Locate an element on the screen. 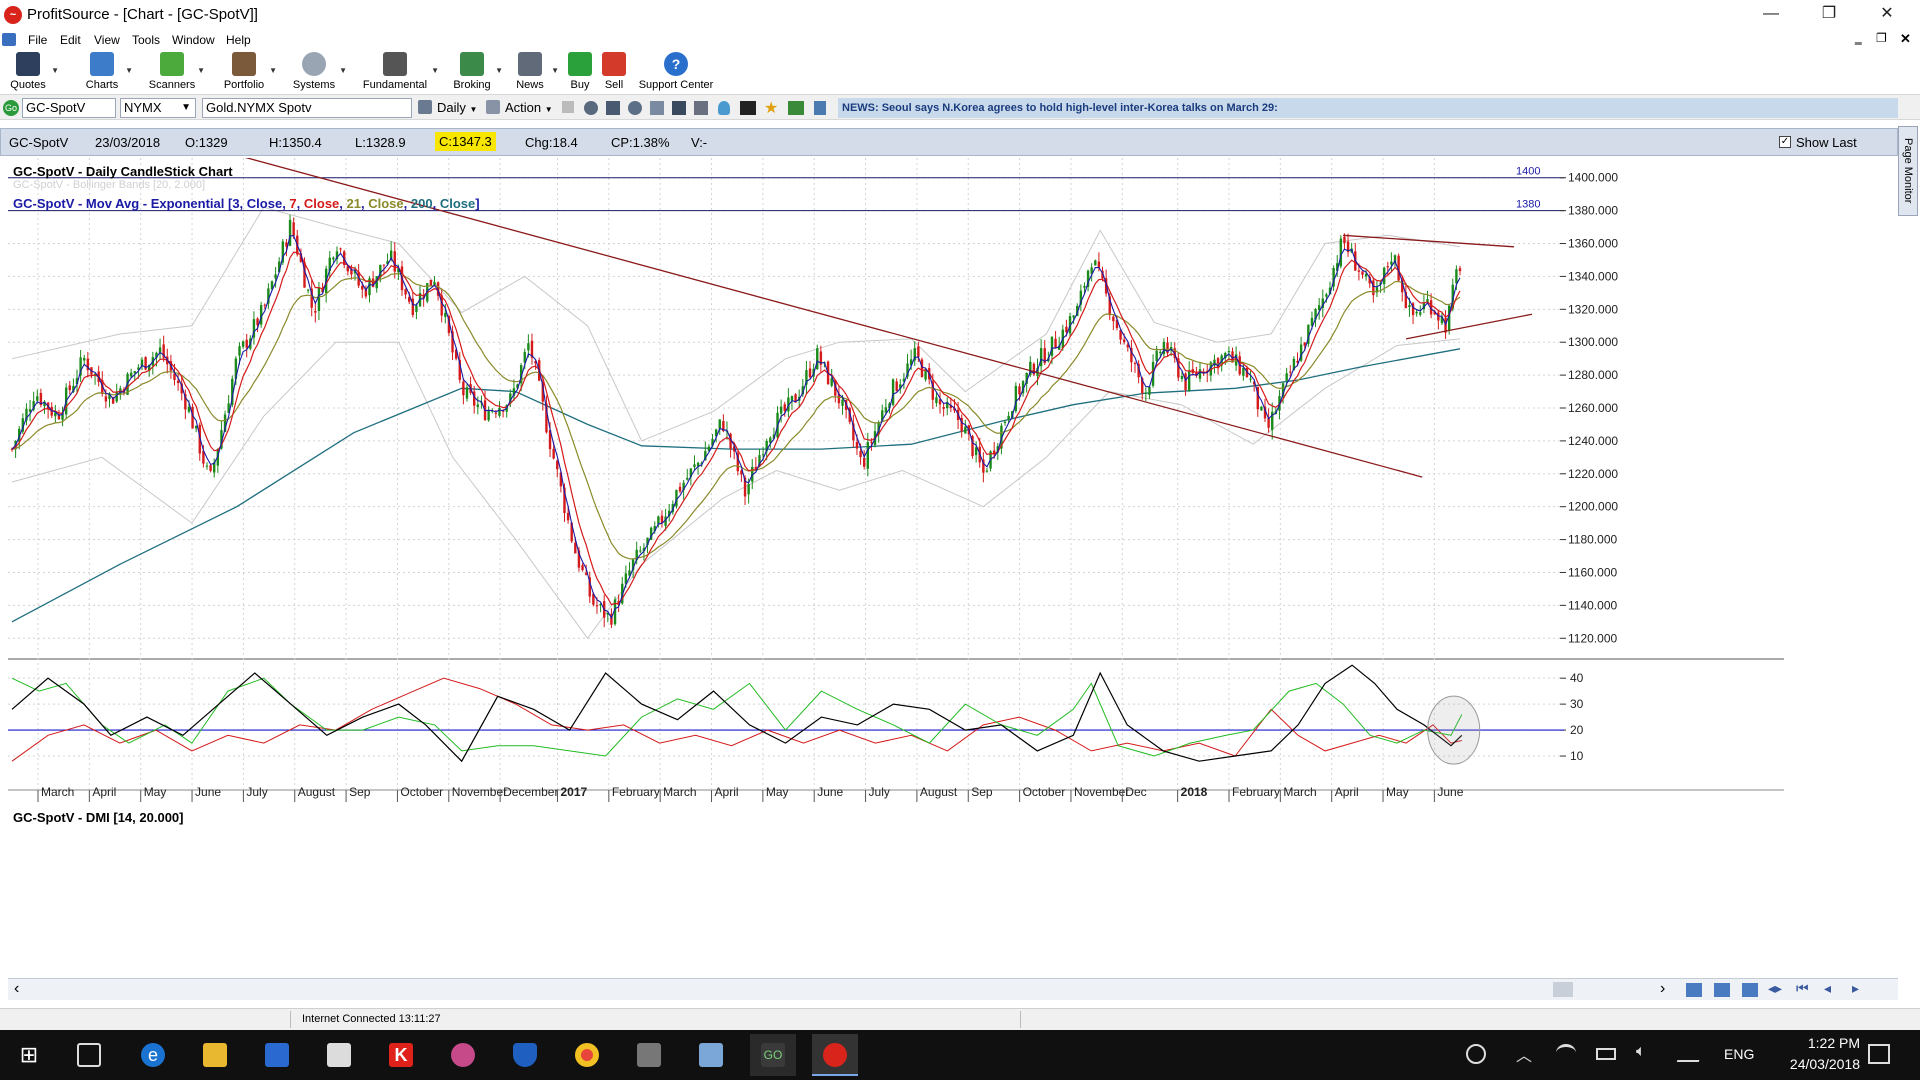 The width and height of the screenshot is (1920, 1080). store-icon is located at coordinates (277, 1055).